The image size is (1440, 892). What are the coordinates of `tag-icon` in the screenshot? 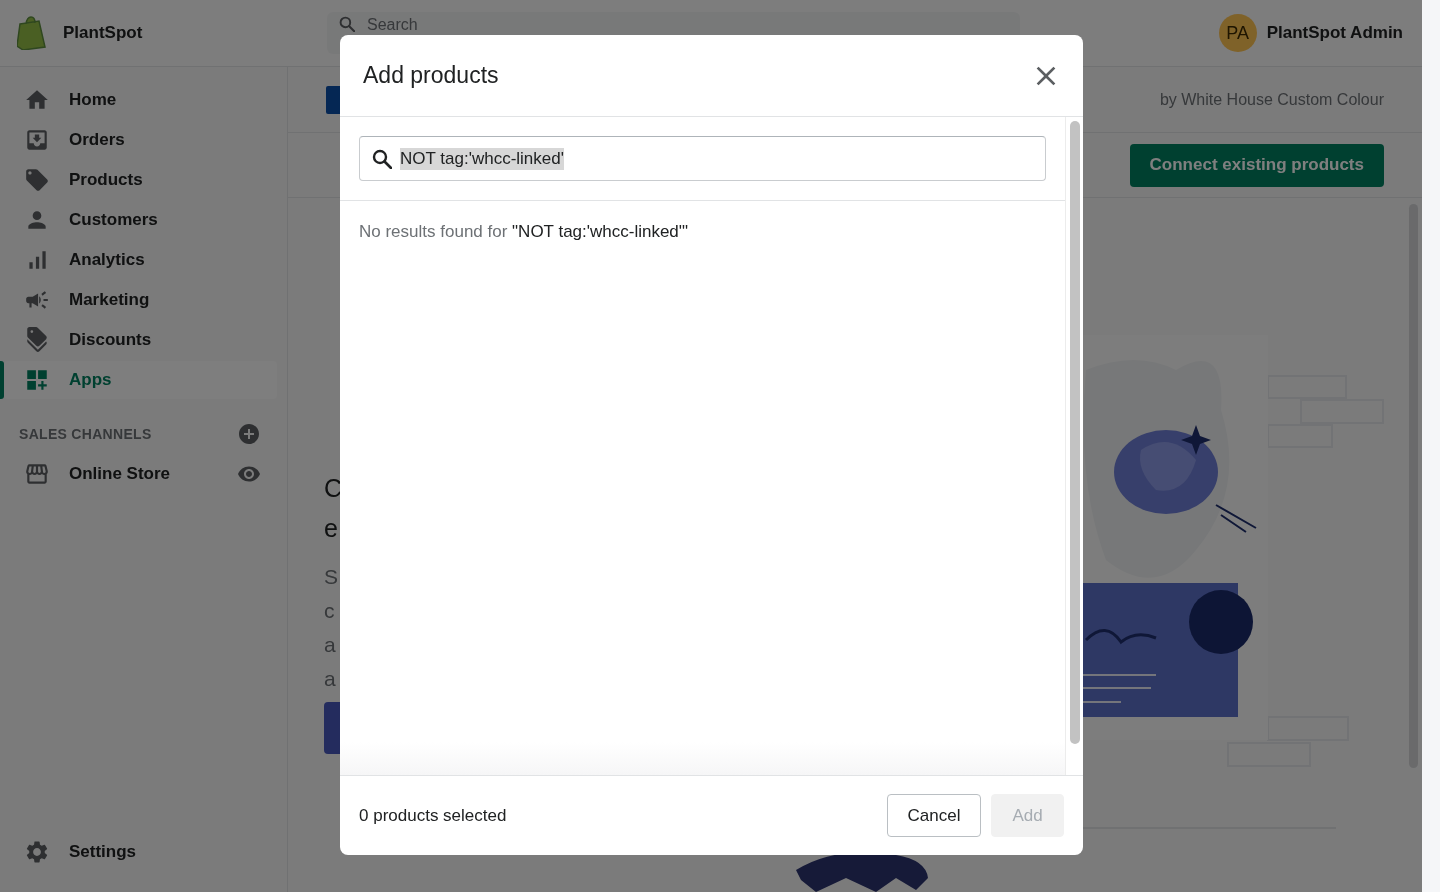 It's located at (37, 180).